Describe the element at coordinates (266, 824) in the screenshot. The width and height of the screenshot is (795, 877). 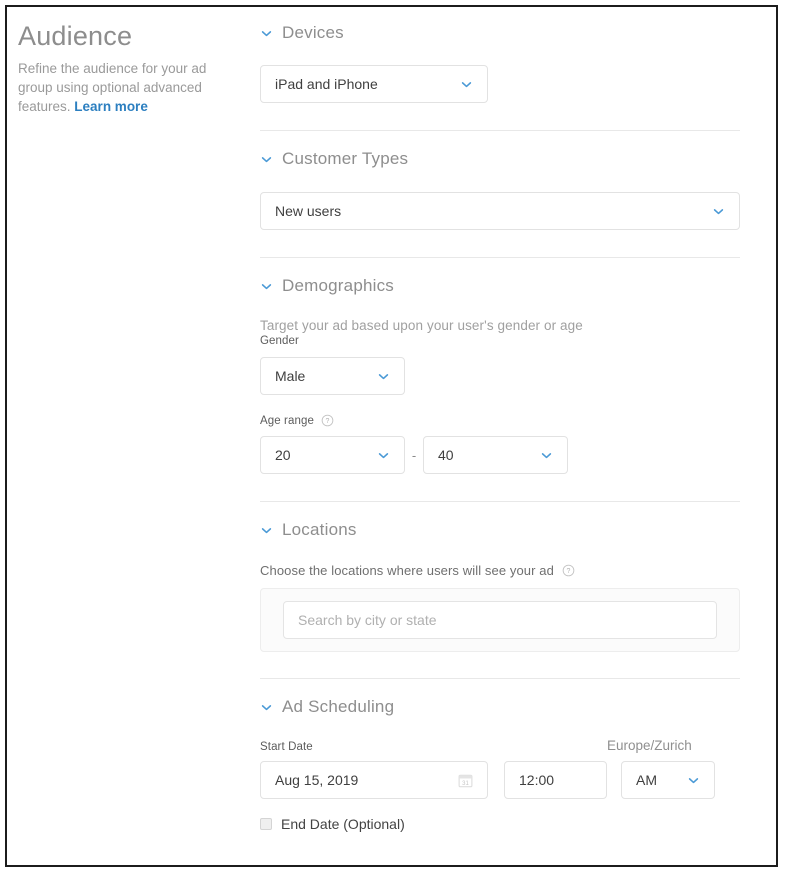
I see `end-date-checkbox` at that location.